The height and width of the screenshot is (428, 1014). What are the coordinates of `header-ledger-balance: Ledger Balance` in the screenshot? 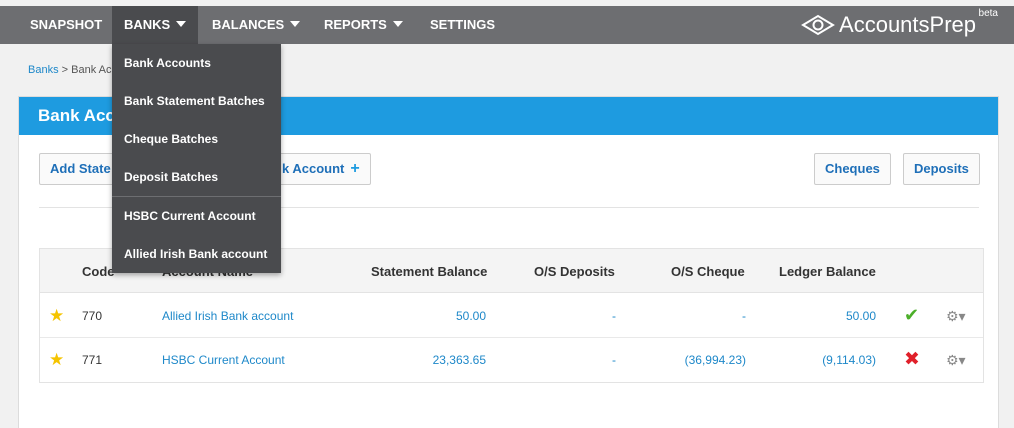 It's located at (827, 271).